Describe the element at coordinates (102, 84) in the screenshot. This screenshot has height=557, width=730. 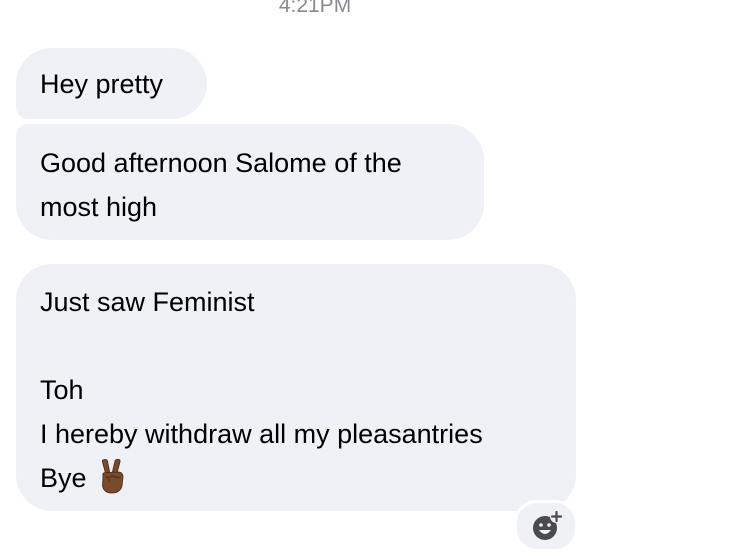
I see `message-text: Hey pretty` at that location.